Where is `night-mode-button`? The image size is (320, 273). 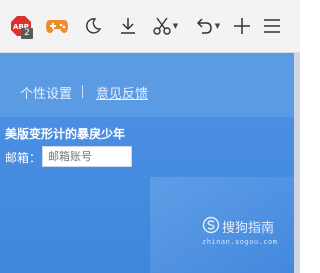 night-mode-button is located at coordinates (93, 26).